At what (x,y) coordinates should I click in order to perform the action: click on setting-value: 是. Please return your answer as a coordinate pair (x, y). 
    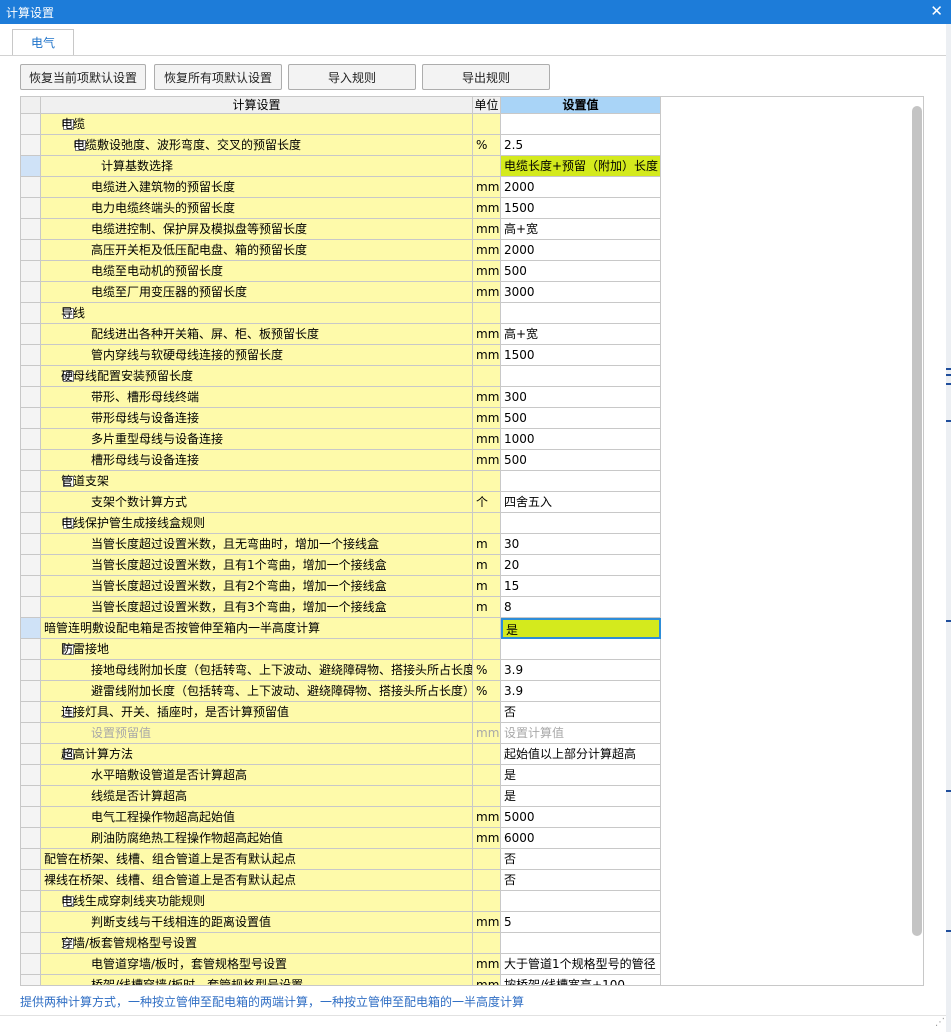
    Looking at the image, I should click on (581, 775).